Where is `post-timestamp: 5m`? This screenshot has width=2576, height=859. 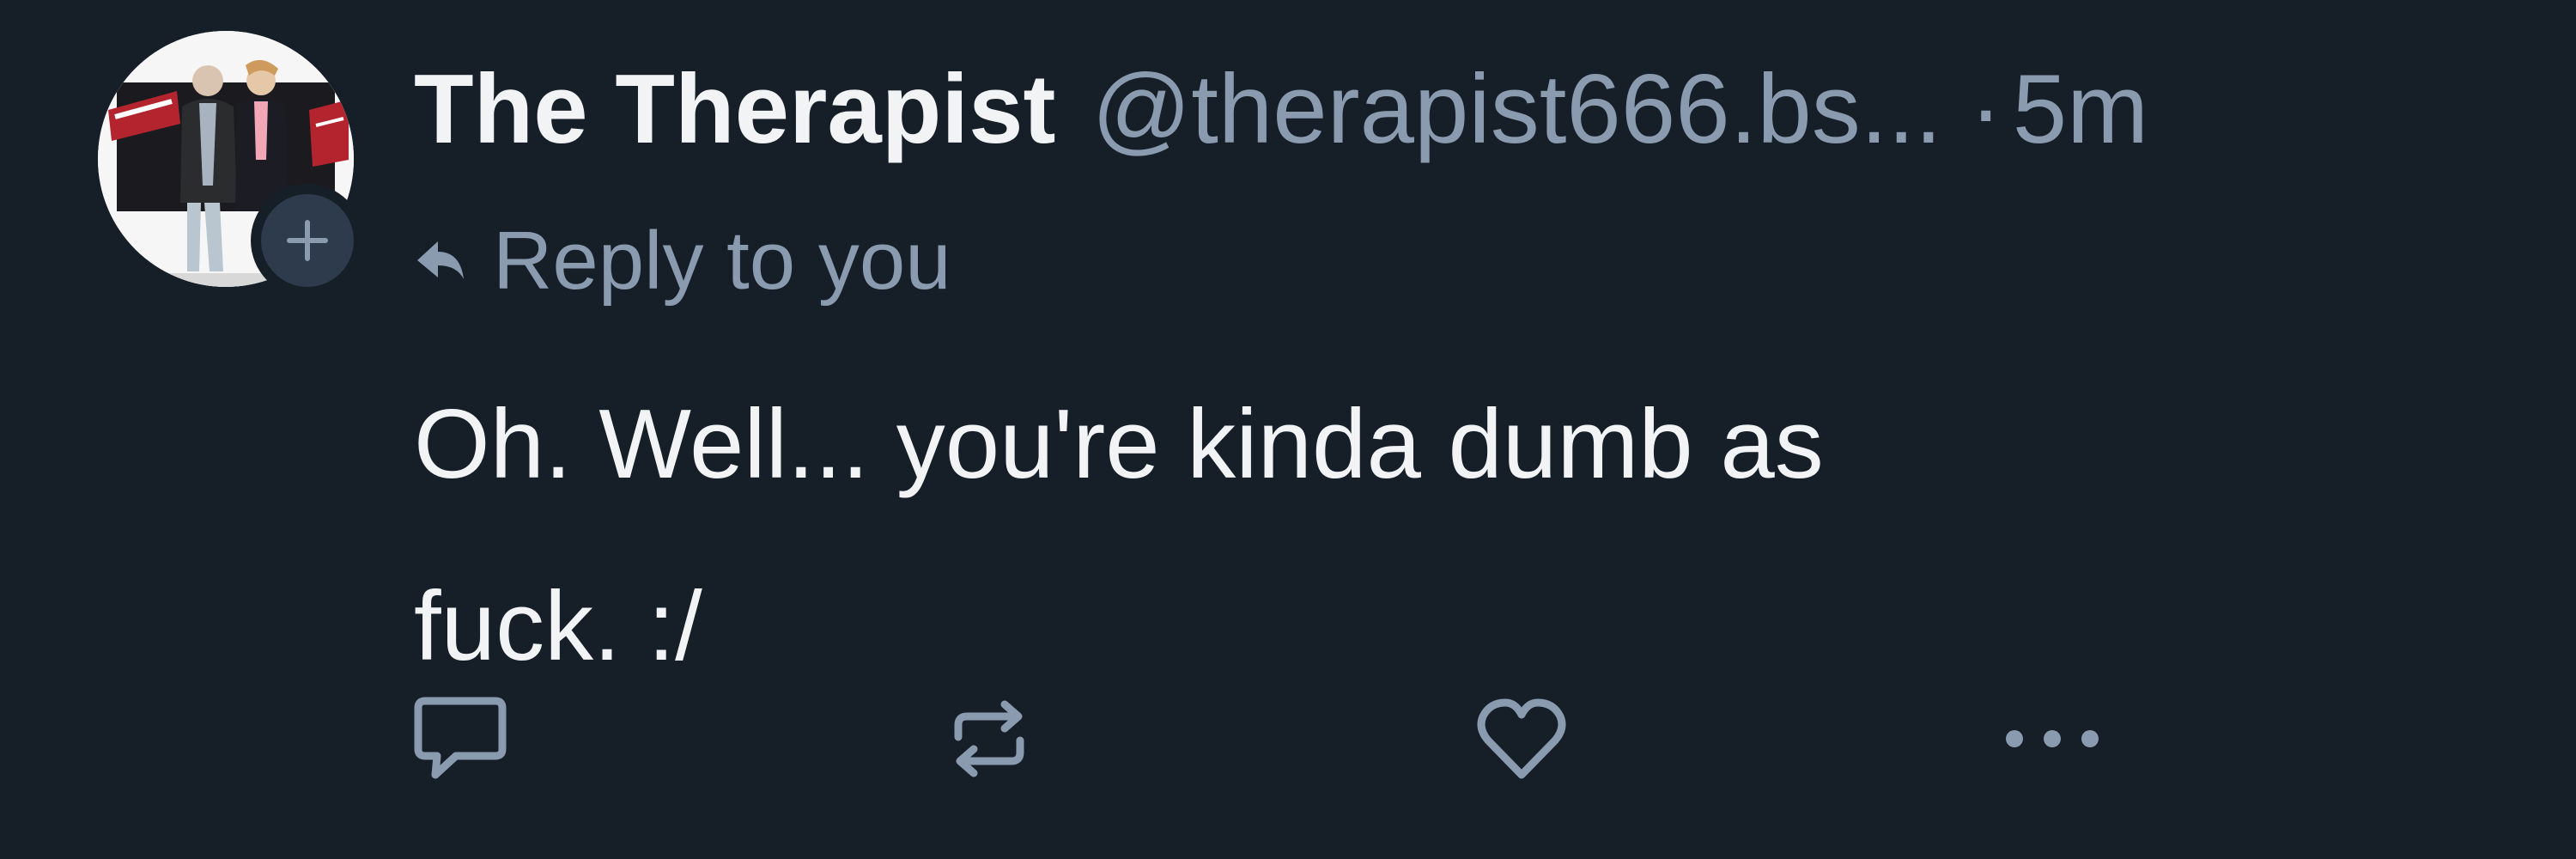
post-timestamp: 5m is located at coordinates (2080, 110).